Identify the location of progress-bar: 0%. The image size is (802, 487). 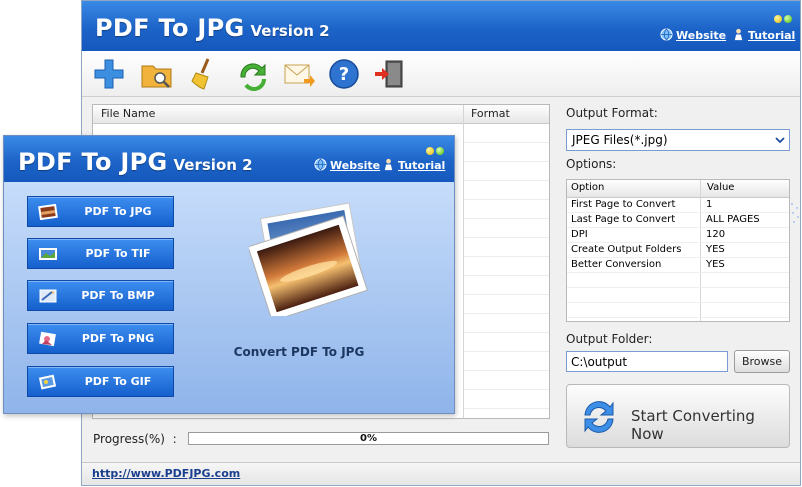
(368, 438).